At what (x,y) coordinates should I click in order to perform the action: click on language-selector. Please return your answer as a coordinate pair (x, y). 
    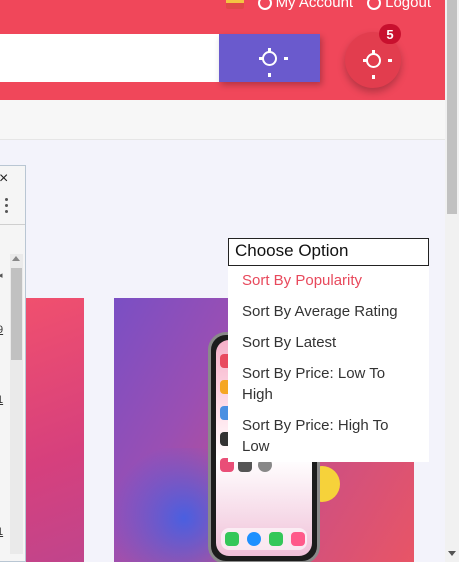
    Looking at the image, I should click on (234, 5).